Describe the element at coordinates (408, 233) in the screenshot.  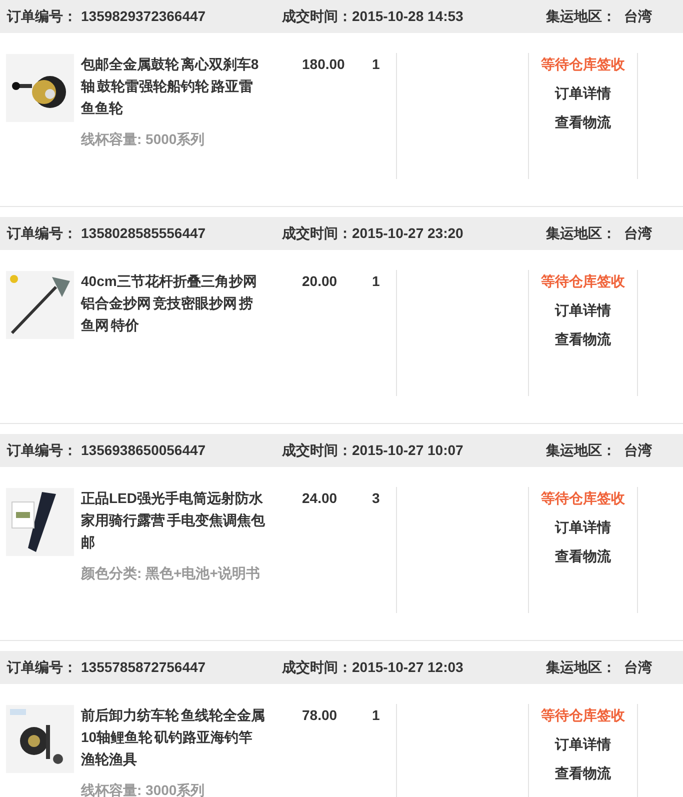
I see `order-time: 2015-10-27 23:20` at that location.